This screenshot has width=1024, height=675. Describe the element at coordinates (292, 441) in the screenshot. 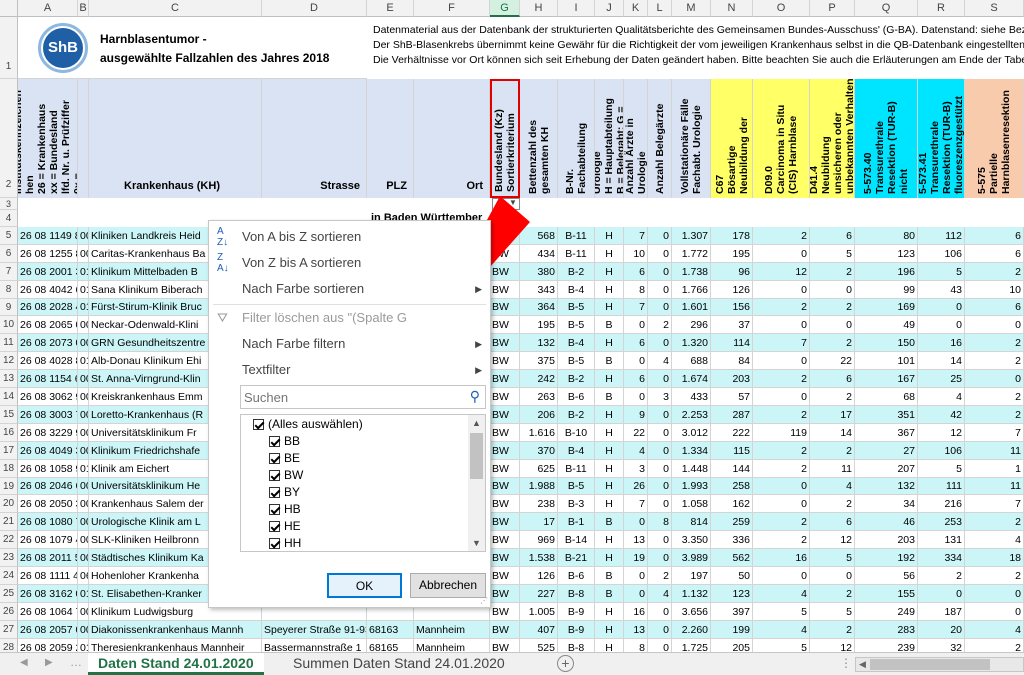

I see `filter-list-label: BB` at that location.